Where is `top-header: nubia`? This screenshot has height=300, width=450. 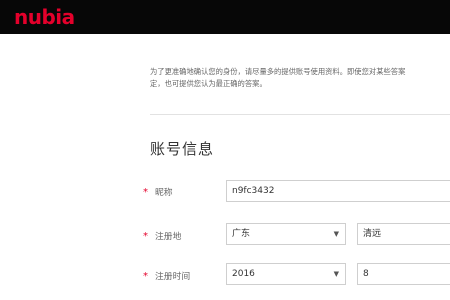
top-header: nubia is located at coordinates (225, 17).